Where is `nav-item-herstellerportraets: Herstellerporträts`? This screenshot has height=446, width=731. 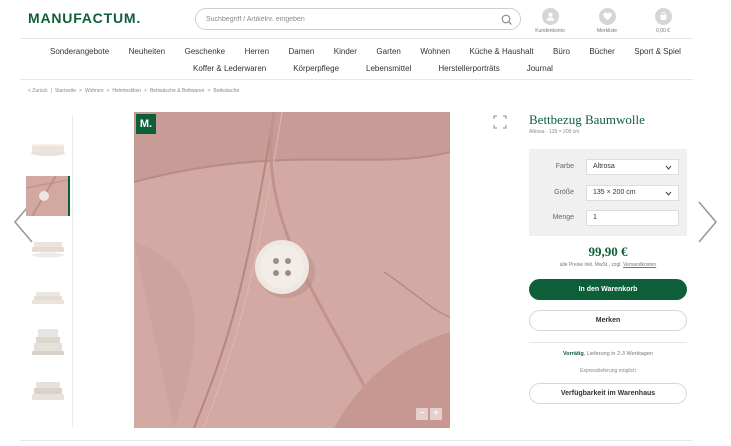
nav-item-herstellerportraets: Herstellerporträts is located at coordinates (468, 68).